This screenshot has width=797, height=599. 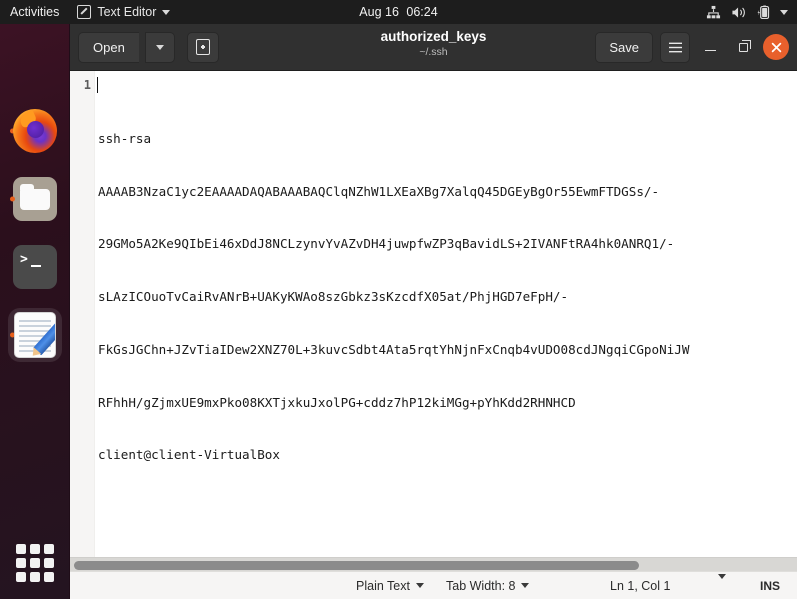 I want to click on language-selector: Plain Text, so click(x=390, y=586).